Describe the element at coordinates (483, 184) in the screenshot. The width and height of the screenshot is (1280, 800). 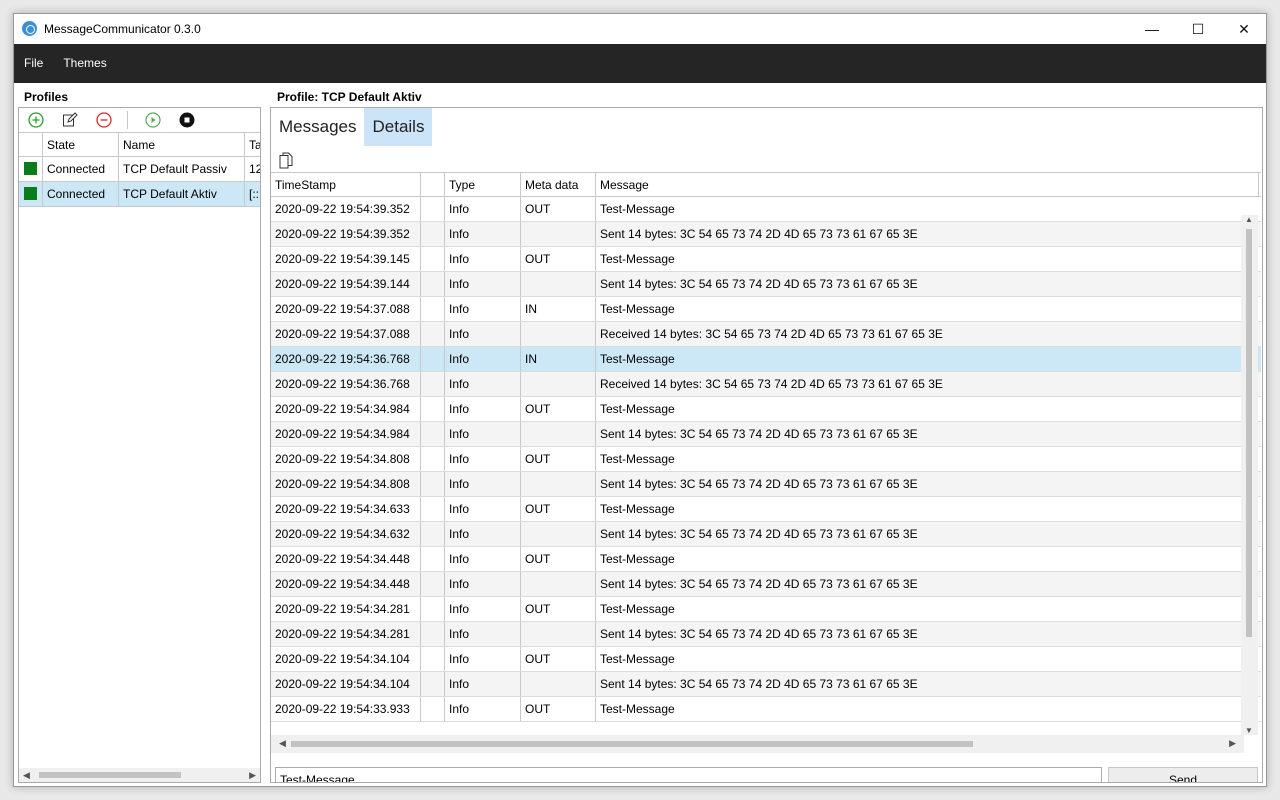
I see `column-header-type: Type` at that location.